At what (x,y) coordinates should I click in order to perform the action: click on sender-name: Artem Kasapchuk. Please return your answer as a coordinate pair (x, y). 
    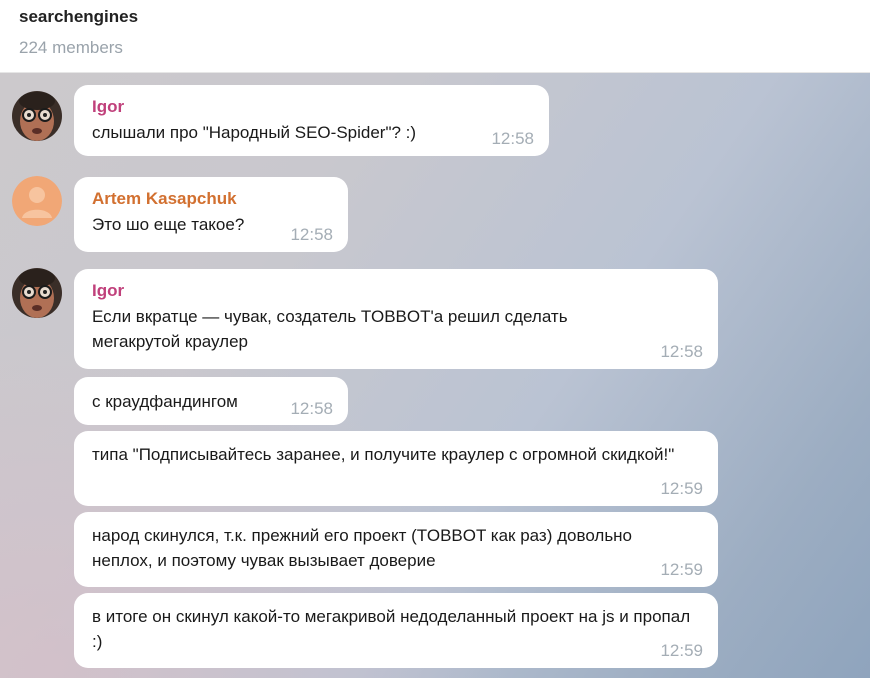
    Looking at the image, I should click on (211, 199).